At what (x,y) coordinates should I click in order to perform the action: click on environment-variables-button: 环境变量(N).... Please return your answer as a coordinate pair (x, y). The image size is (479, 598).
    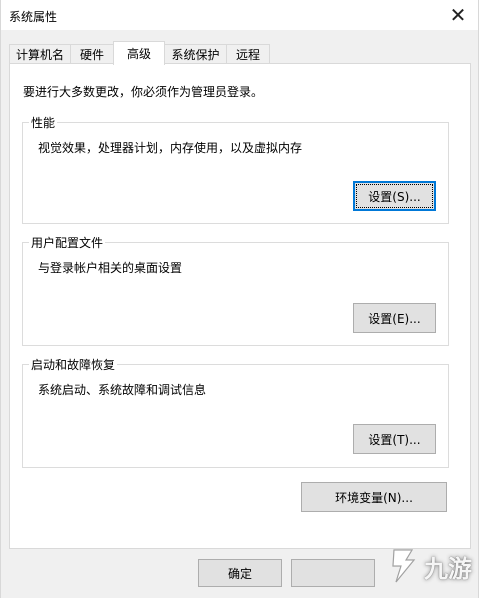
    Looking at the image, I should click on (374, 497).